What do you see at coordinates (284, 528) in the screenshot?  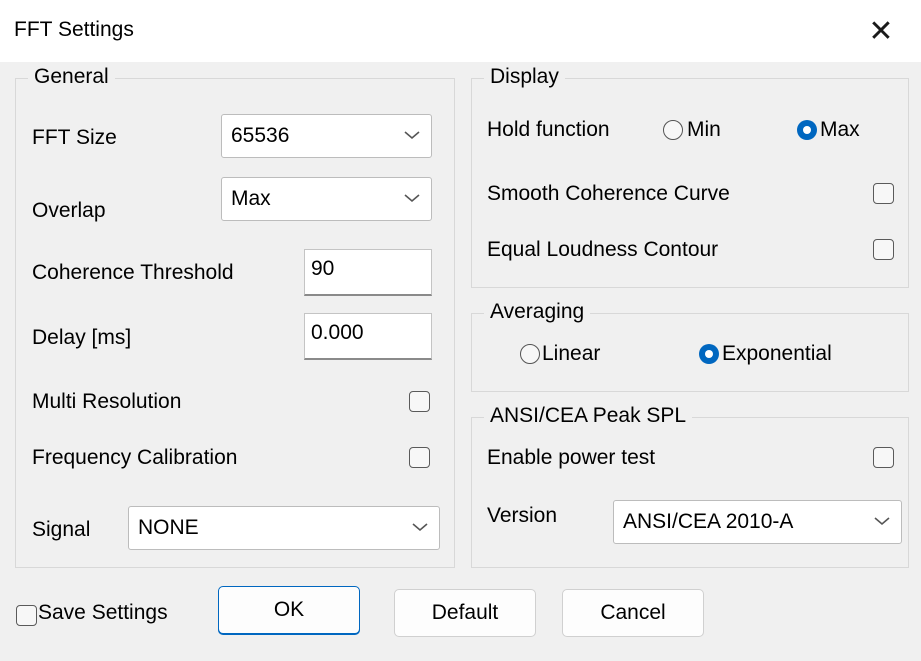 I see `signal-select: NONE` at bounding box center [284, 528].